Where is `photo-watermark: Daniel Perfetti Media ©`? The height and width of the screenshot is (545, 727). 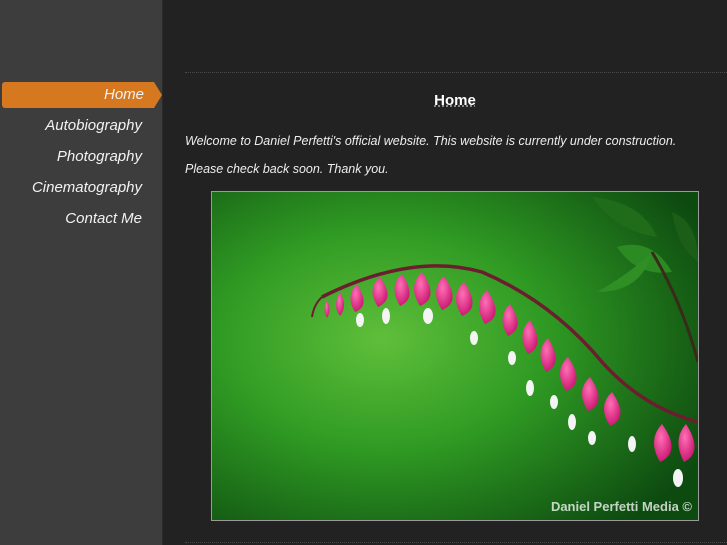 photo-watermark: Daniel Perfetti Media © is located at coordinates (621, 506).